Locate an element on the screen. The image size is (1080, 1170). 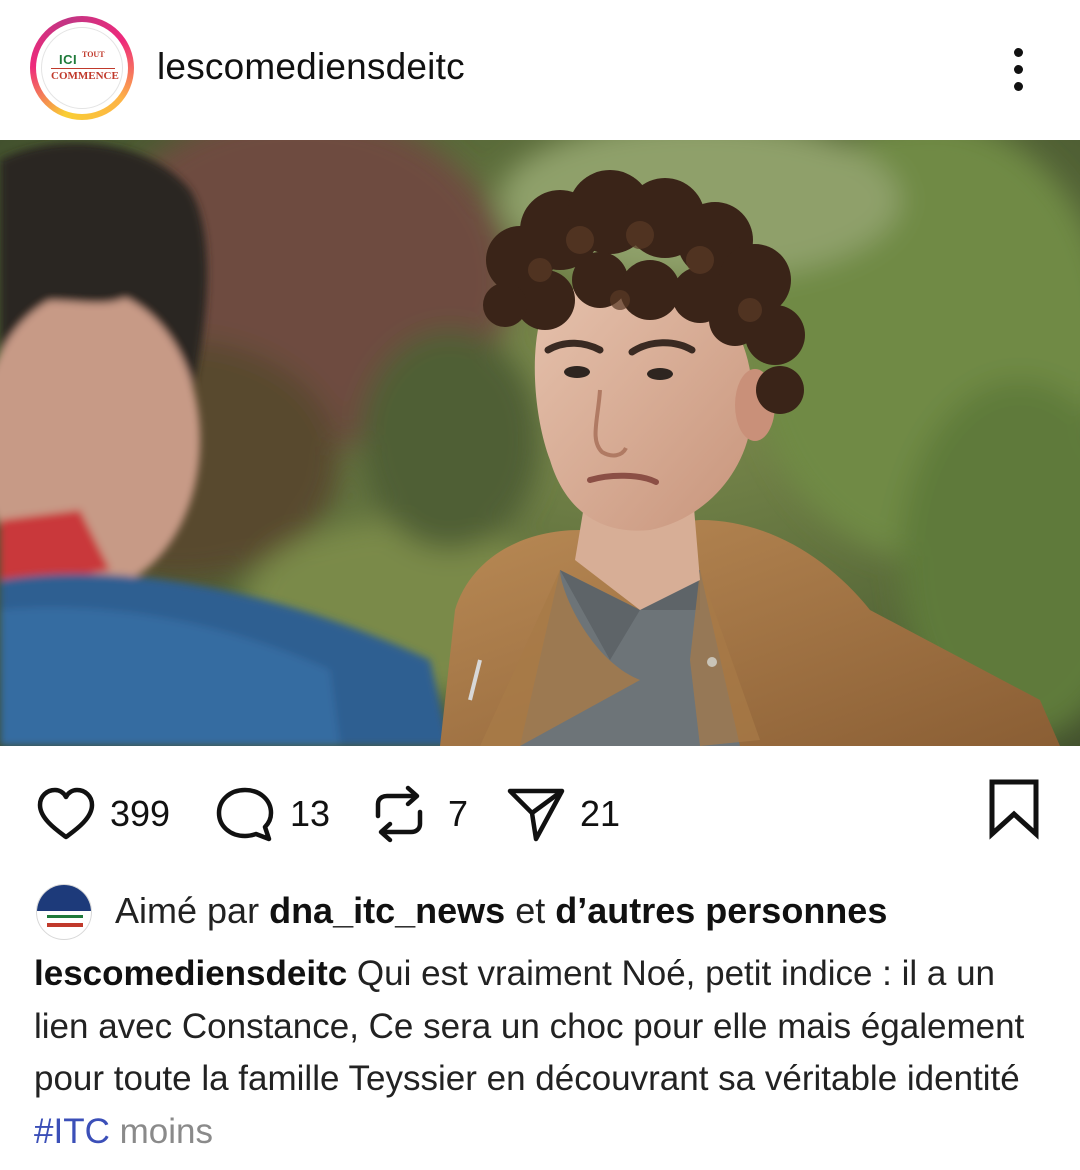
liked-by-user: dna_itc_news is located at coordinates (387, 910).